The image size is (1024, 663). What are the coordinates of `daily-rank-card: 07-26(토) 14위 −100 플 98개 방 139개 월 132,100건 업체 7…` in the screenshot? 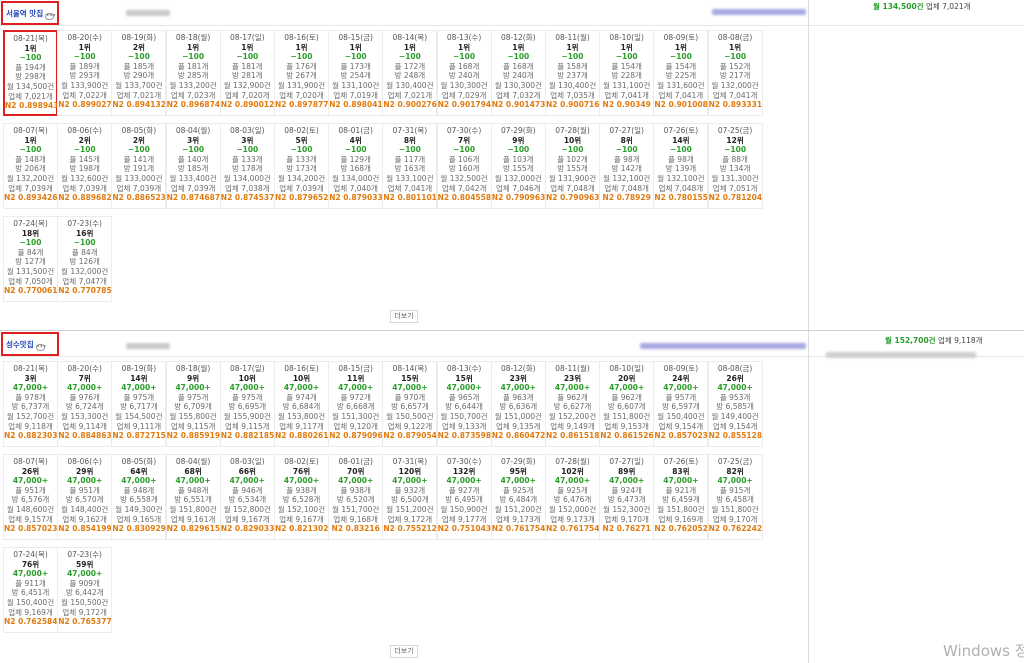 It's located at (681, 166).